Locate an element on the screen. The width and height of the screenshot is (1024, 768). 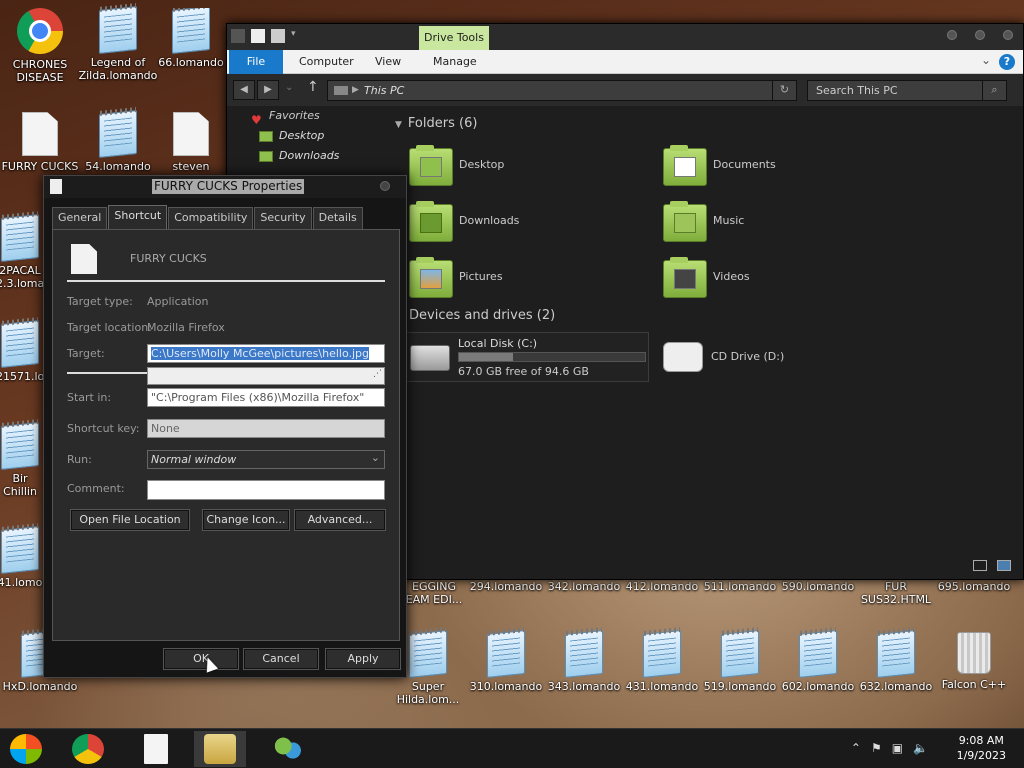
desktop-icon-310: 310.lomando is located at coordinates (506, 661).